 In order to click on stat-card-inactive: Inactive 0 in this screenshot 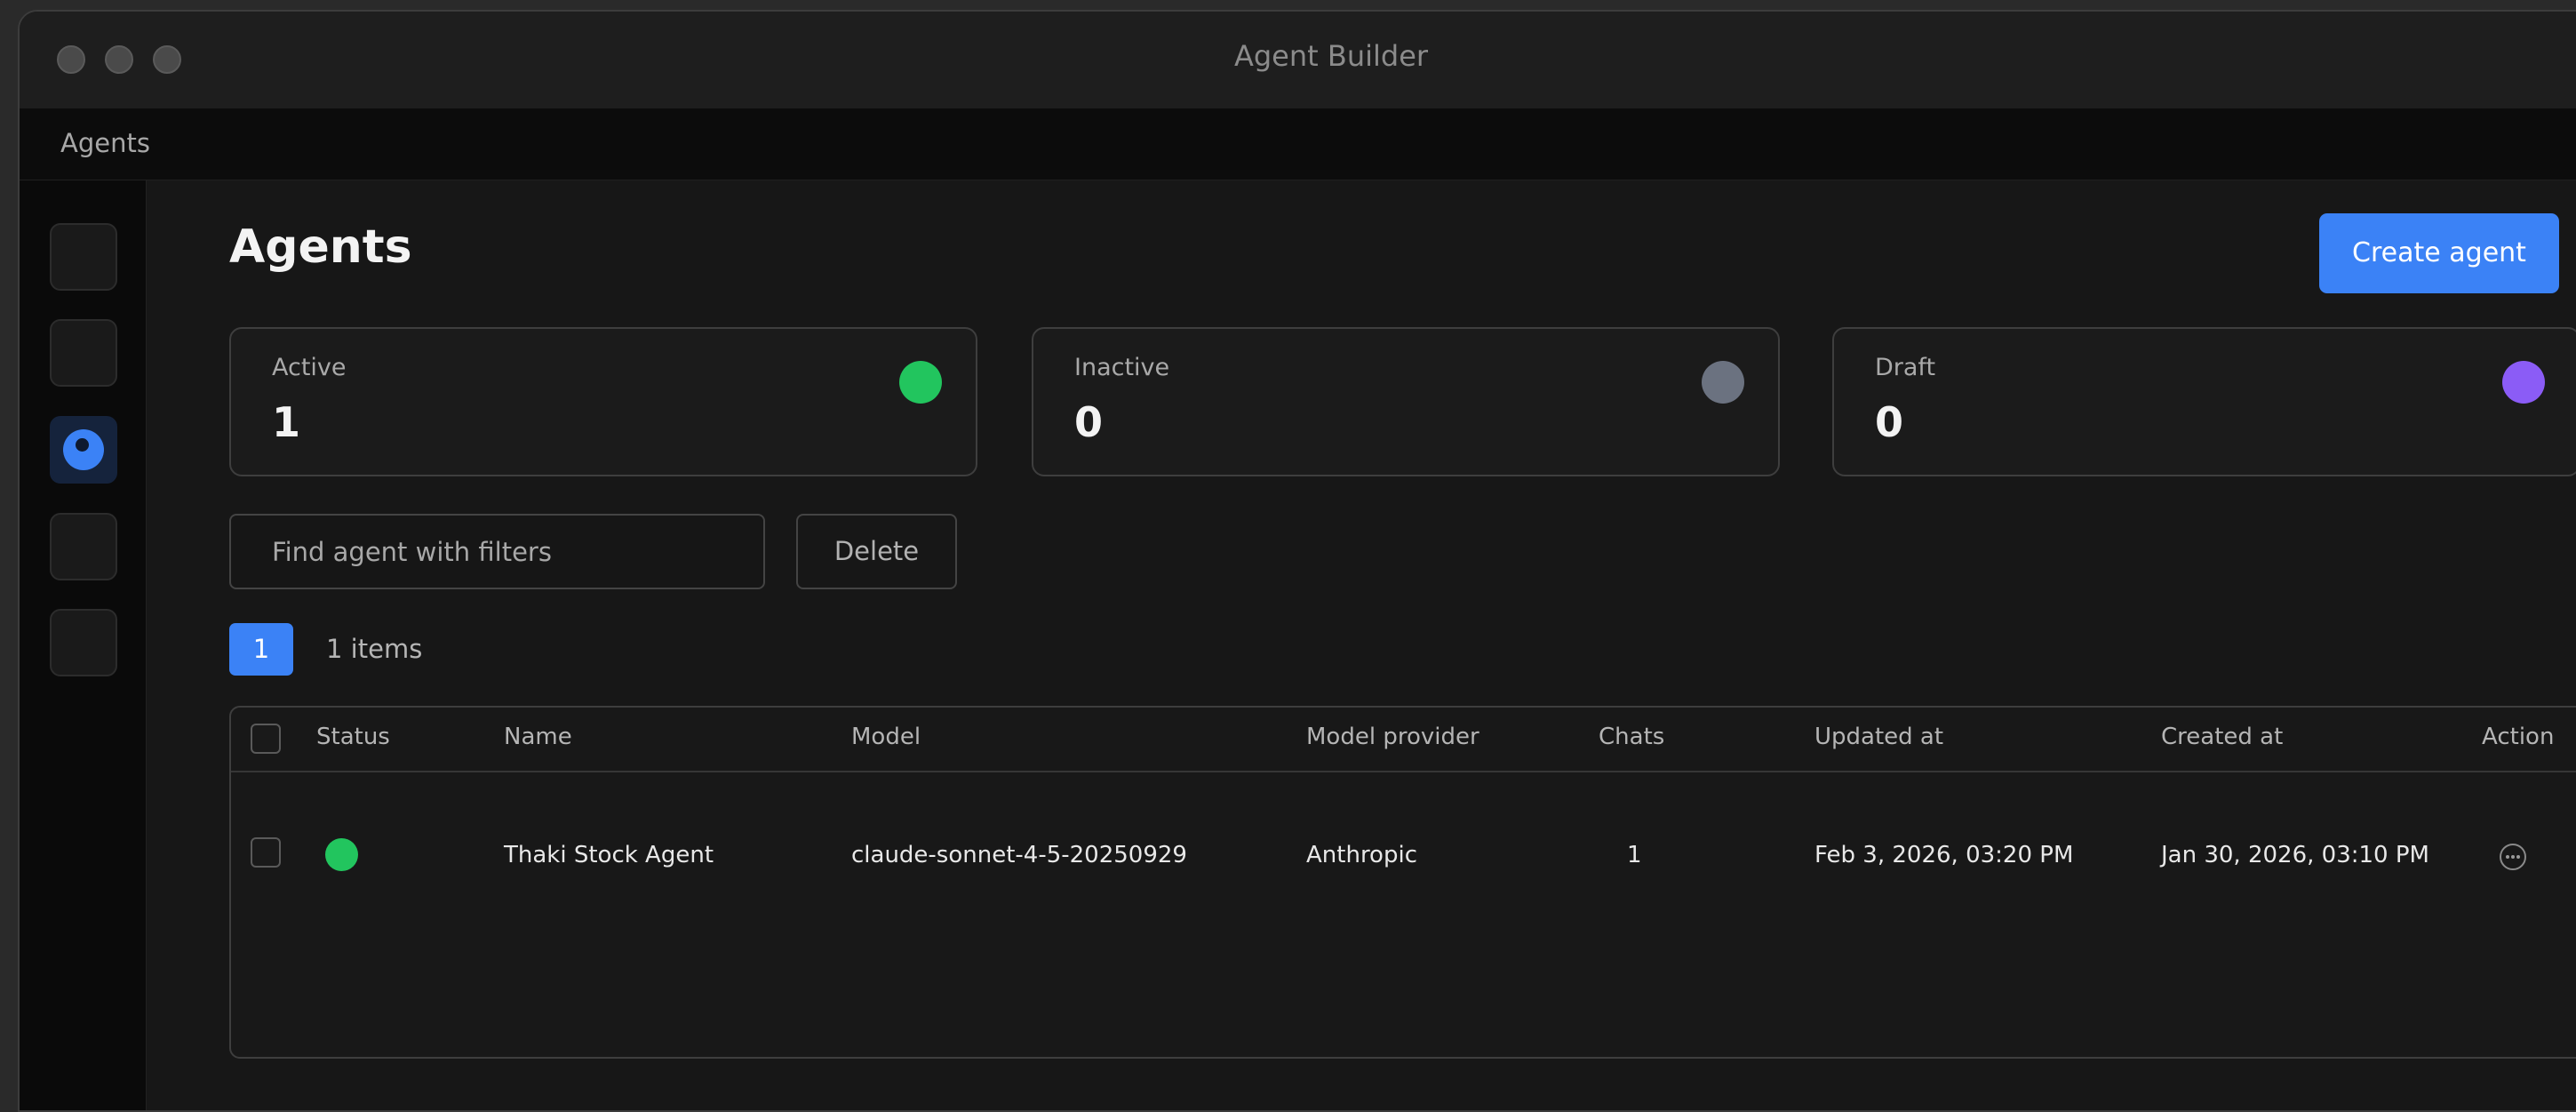, I will do `click(1406, 401)`.